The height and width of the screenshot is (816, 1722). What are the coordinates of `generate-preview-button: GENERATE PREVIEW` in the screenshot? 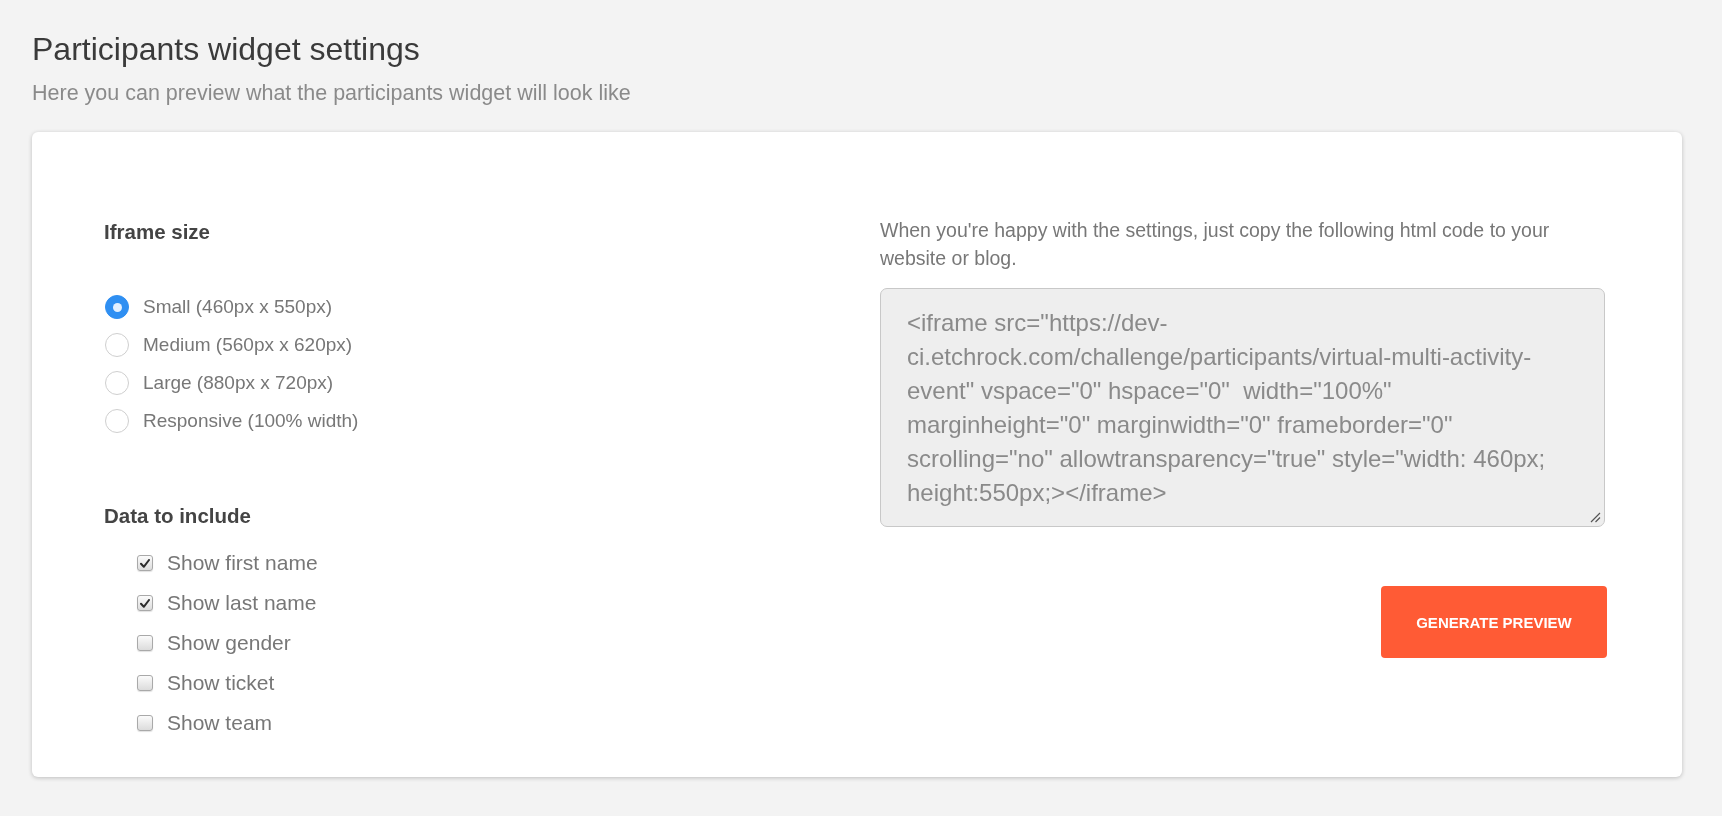 It's located at (1494, 622).